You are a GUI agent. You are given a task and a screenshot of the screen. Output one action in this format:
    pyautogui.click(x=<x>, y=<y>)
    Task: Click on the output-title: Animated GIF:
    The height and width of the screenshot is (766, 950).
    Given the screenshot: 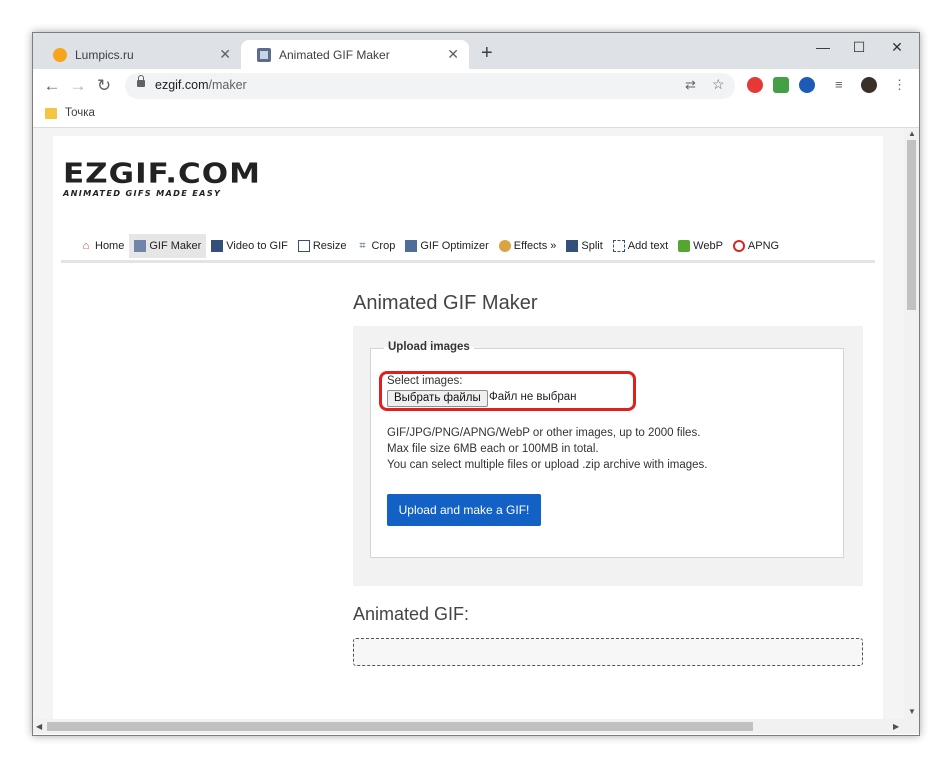 What is the action you would take?
    pyautogui.click(x=411, y=614)
    